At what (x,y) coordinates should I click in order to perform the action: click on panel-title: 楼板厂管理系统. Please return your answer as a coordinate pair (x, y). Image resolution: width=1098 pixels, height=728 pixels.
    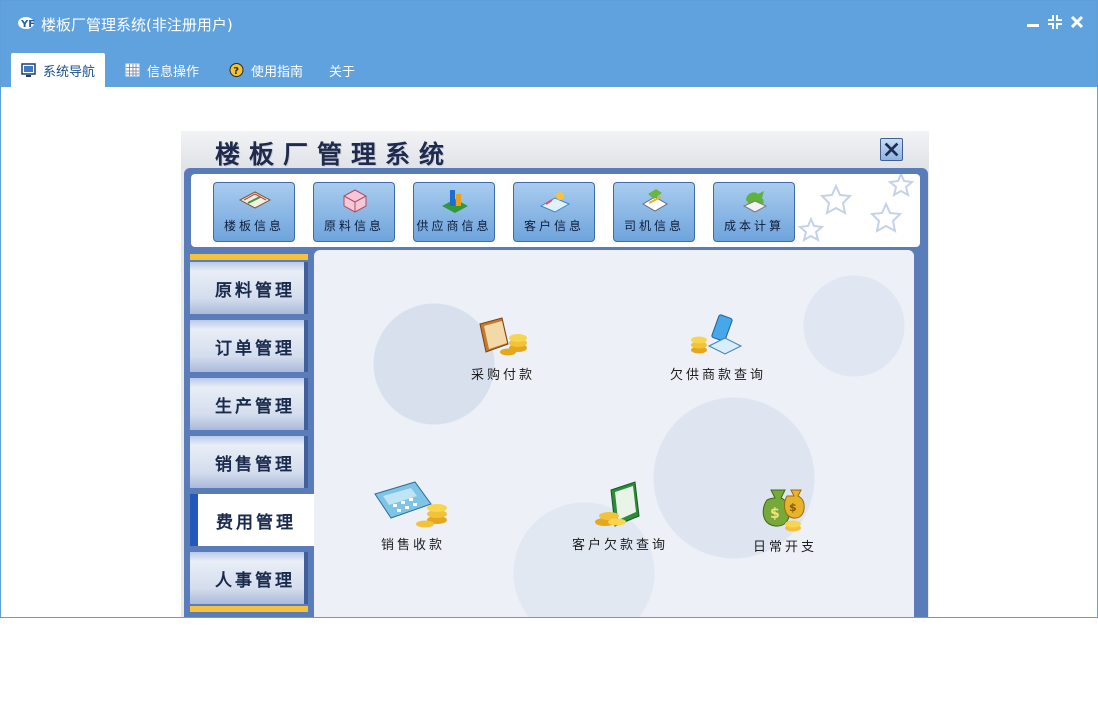
    Looking at the image, I should click on (334, 154).